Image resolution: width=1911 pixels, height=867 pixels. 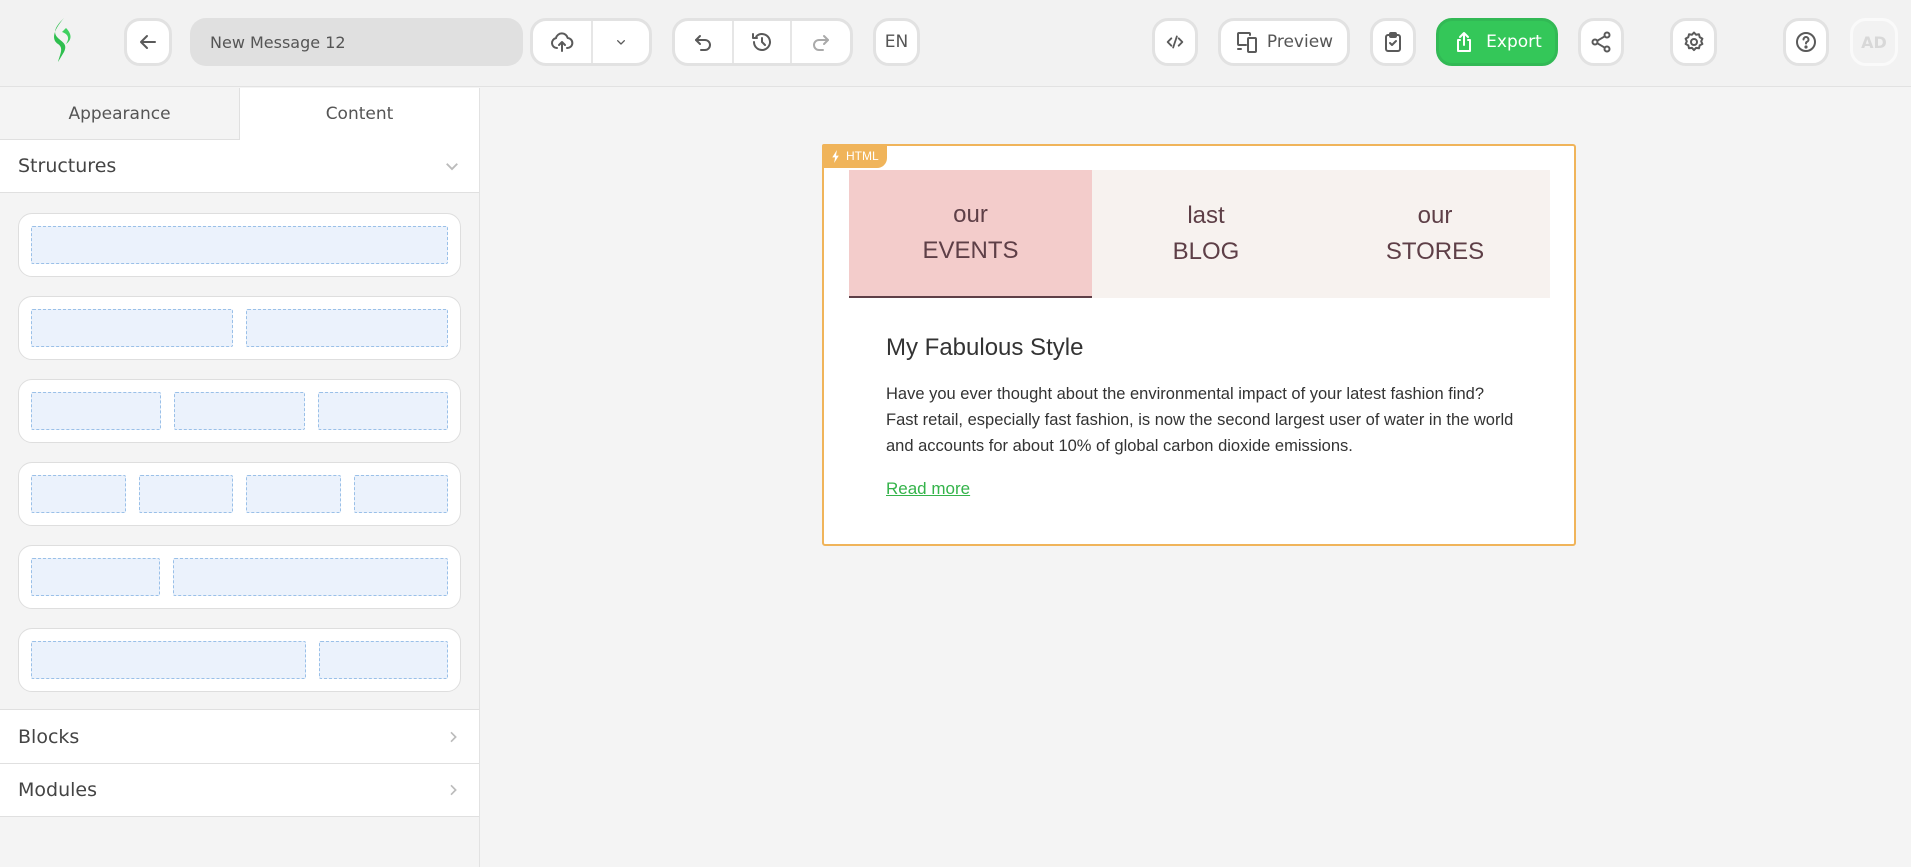 What do you see at coordinates (57, 790) in the screenshot?
I see `modules-title: Modules` at bounding box center [57, 790].